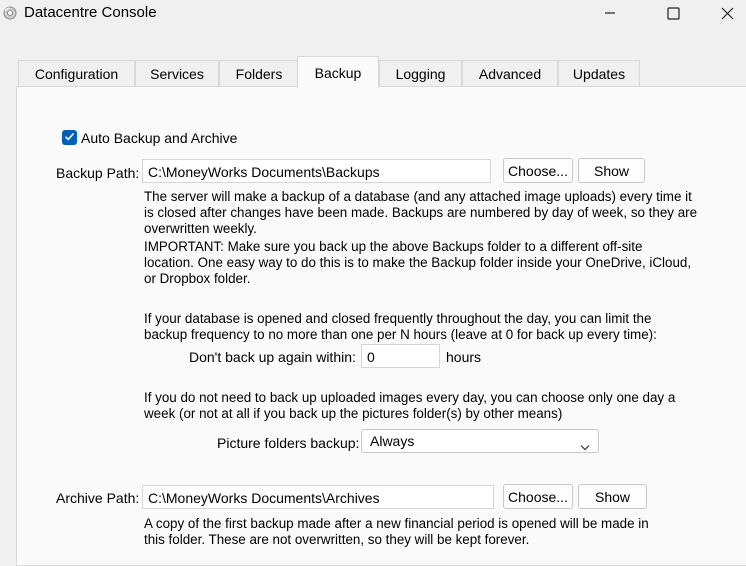 Image resolution: width=746 pixels, height=566 pixels. What do you see at coordinates (272, 357) in the screenshot?
I see `interval-label: Don't back up again within:` at bounding box center [272, 357].